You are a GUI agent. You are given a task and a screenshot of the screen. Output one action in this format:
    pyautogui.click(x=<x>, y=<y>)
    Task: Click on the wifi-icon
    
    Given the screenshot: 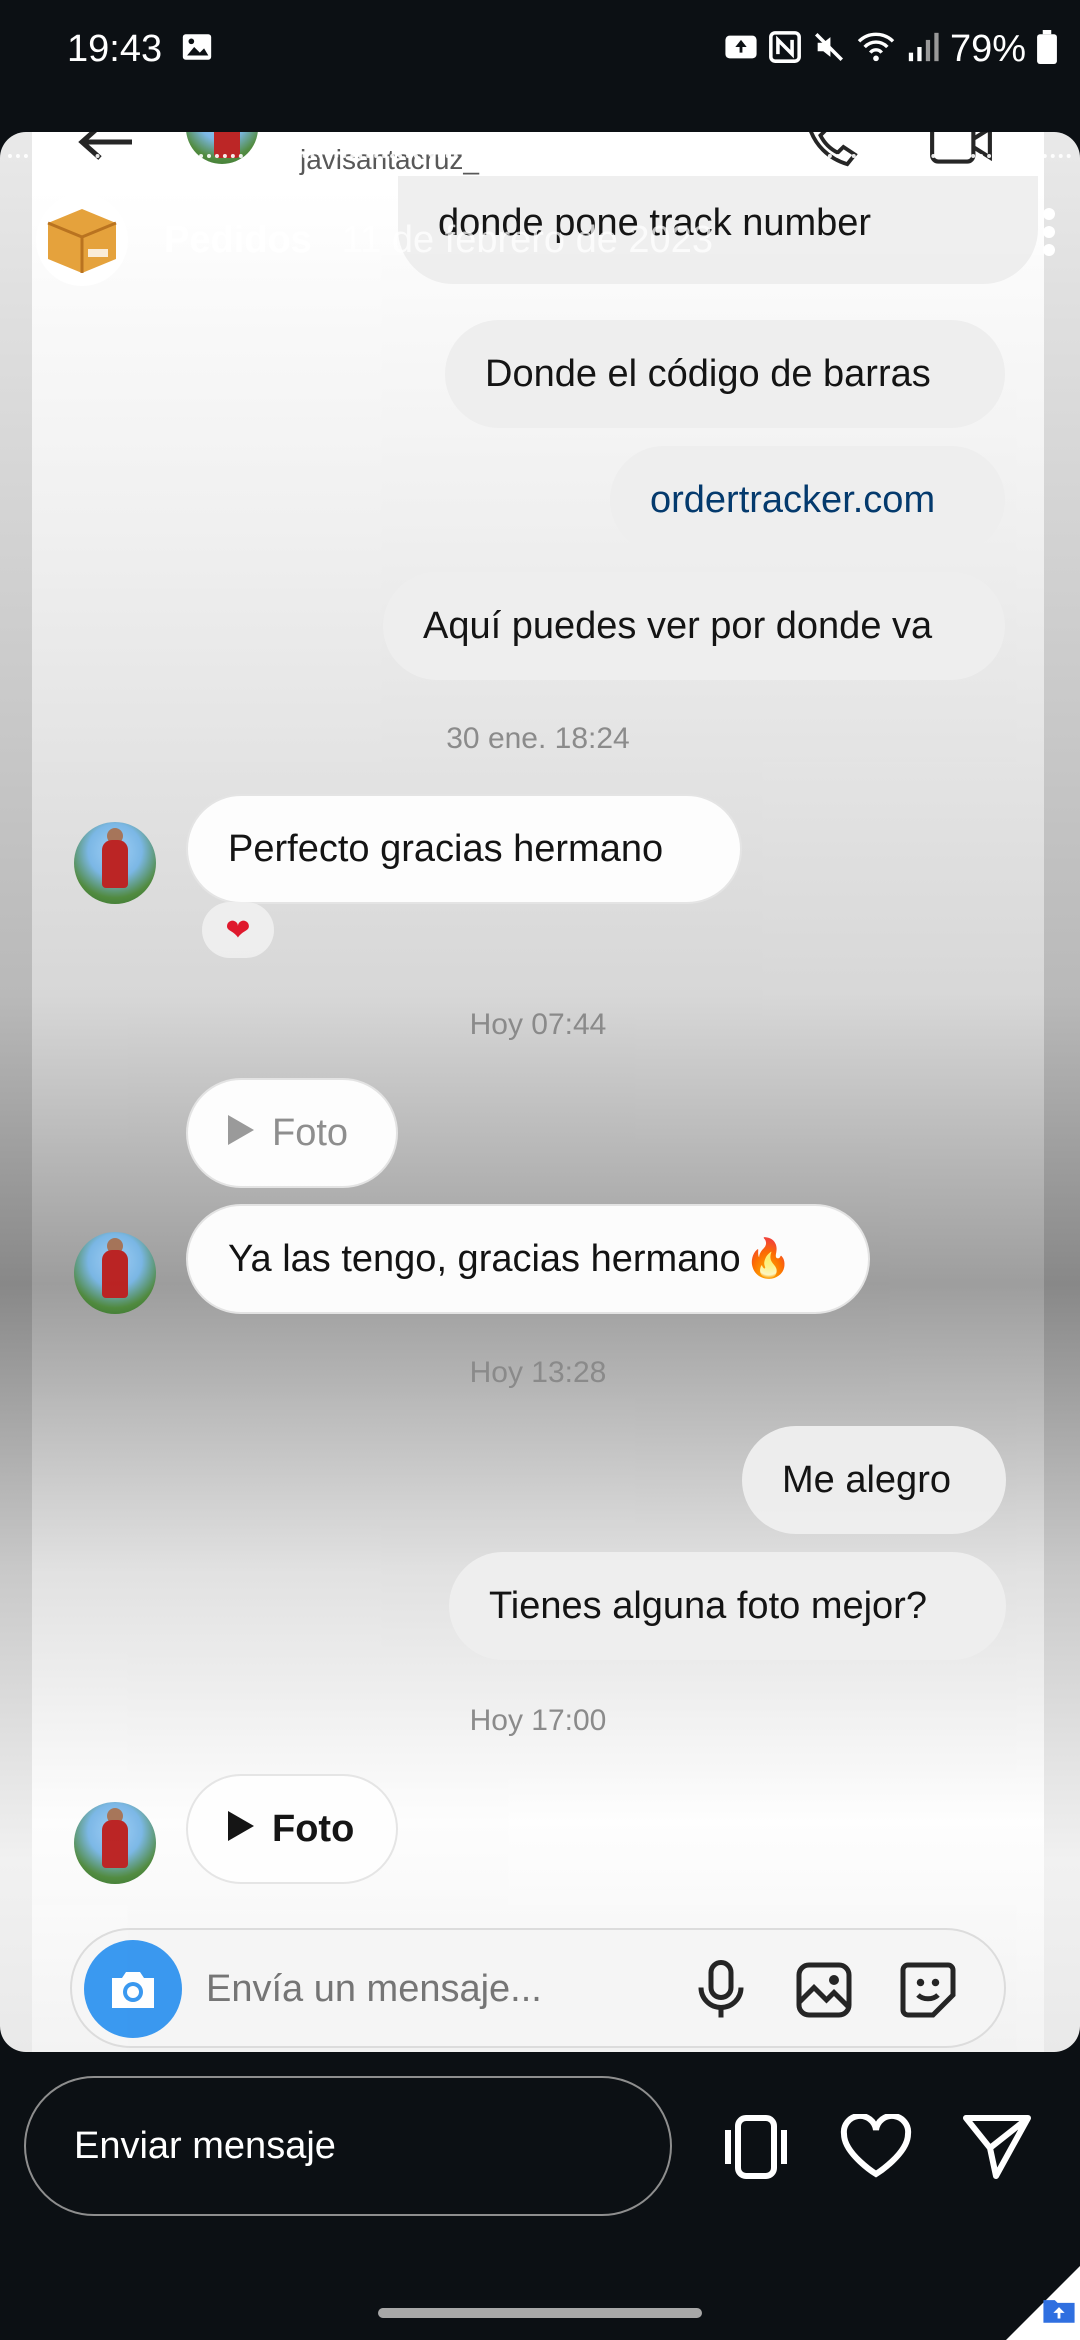 What is the action you would take?
    pyautogui.click(x=876, y=49)
    